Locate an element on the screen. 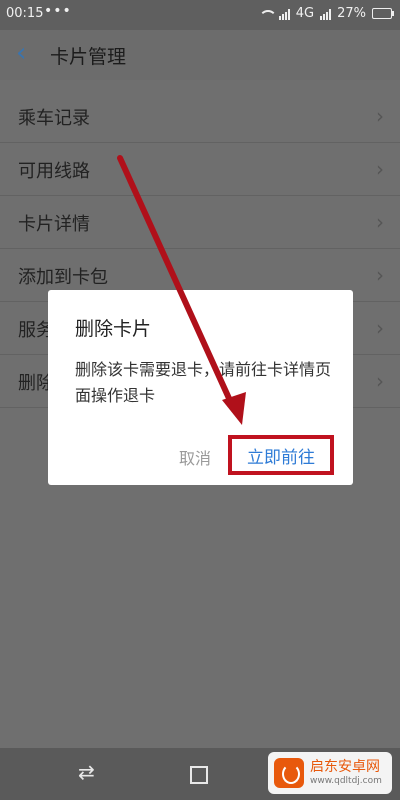  menu-item-label: 可用线路 is located at coordinates (54, 171).